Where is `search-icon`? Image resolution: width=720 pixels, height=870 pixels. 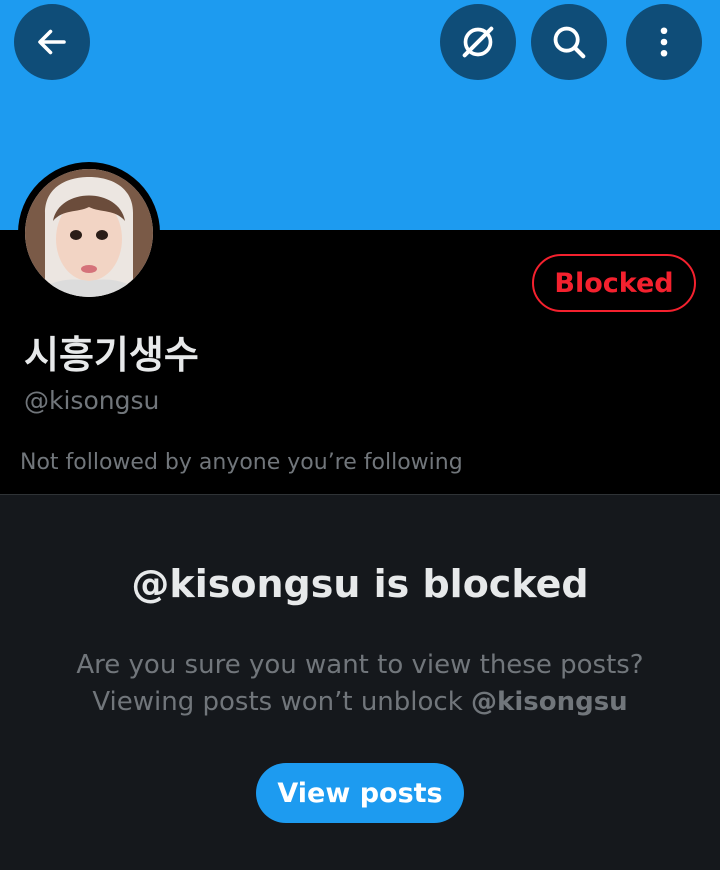
search-icon is located at coordinates (569, 42).